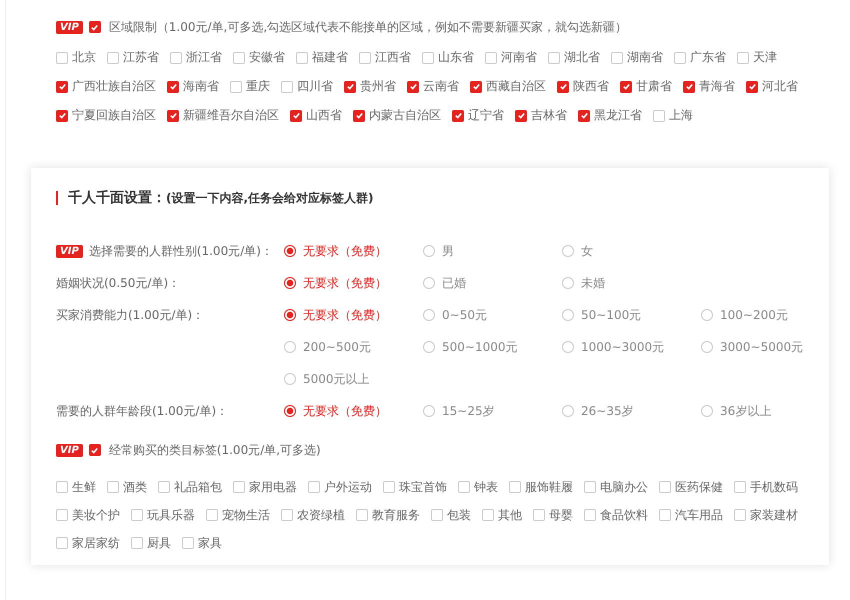 The height and width of the screenshot is (600, 850). What do you see at coordinates (765, 57) in the screenshot?
I see `option-label: 天津` at bounding box center [765, 57].